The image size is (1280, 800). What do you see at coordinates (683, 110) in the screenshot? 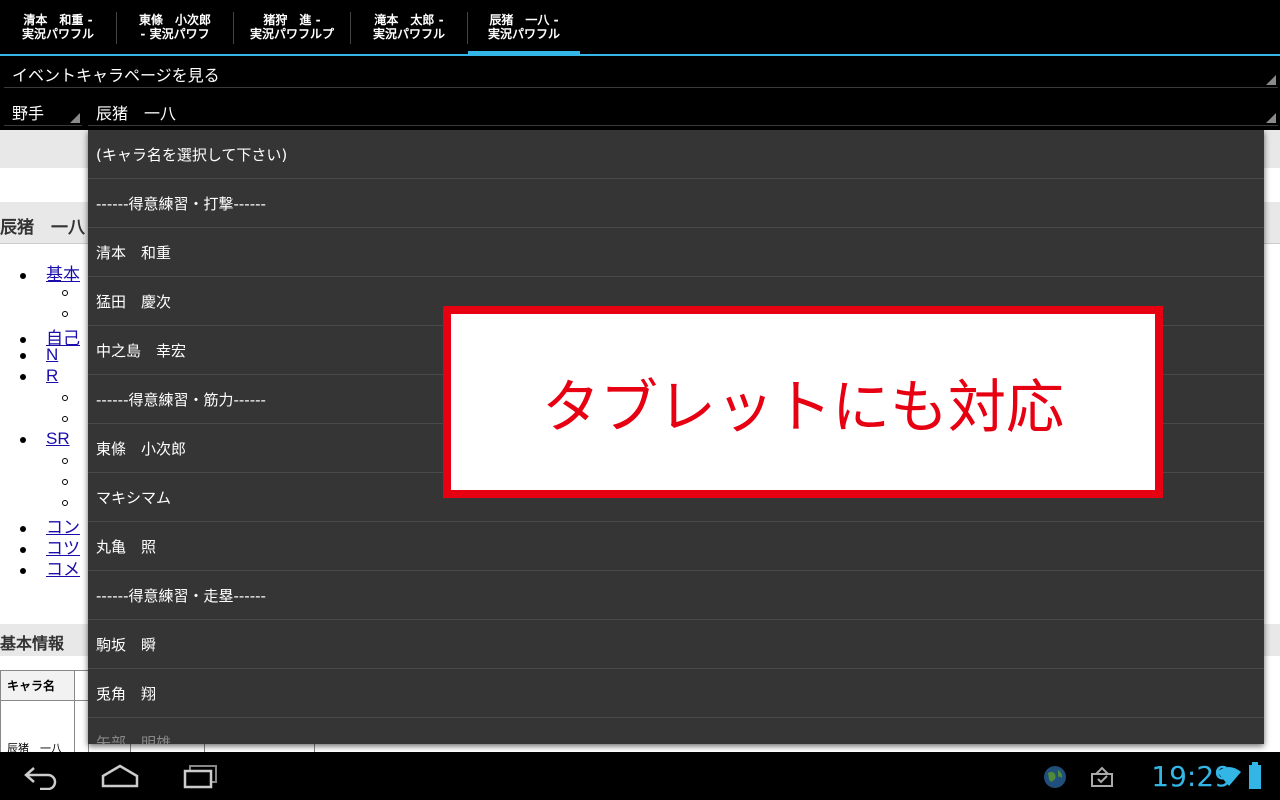
I see `character-spinner: 辰猪 一八` at bounding box center [683, 110].